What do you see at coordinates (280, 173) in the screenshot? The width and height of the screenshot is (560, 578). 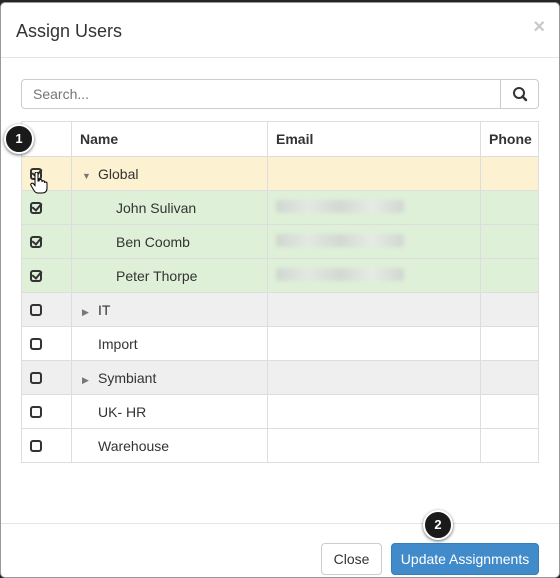 I see `table-row: ▼ Global` at bounding box center [280, 173].